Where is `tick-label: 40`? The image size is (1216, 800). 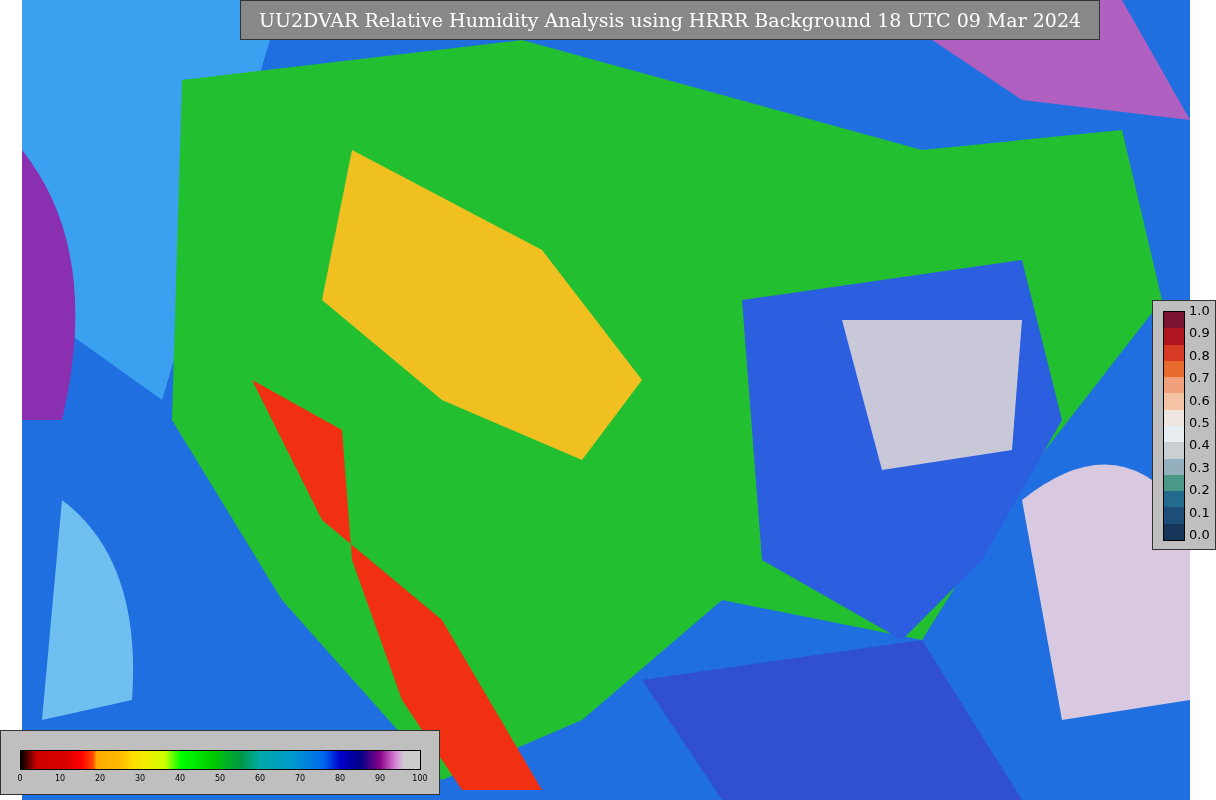 tick-label: 40 is located at coordinates (180, 778).